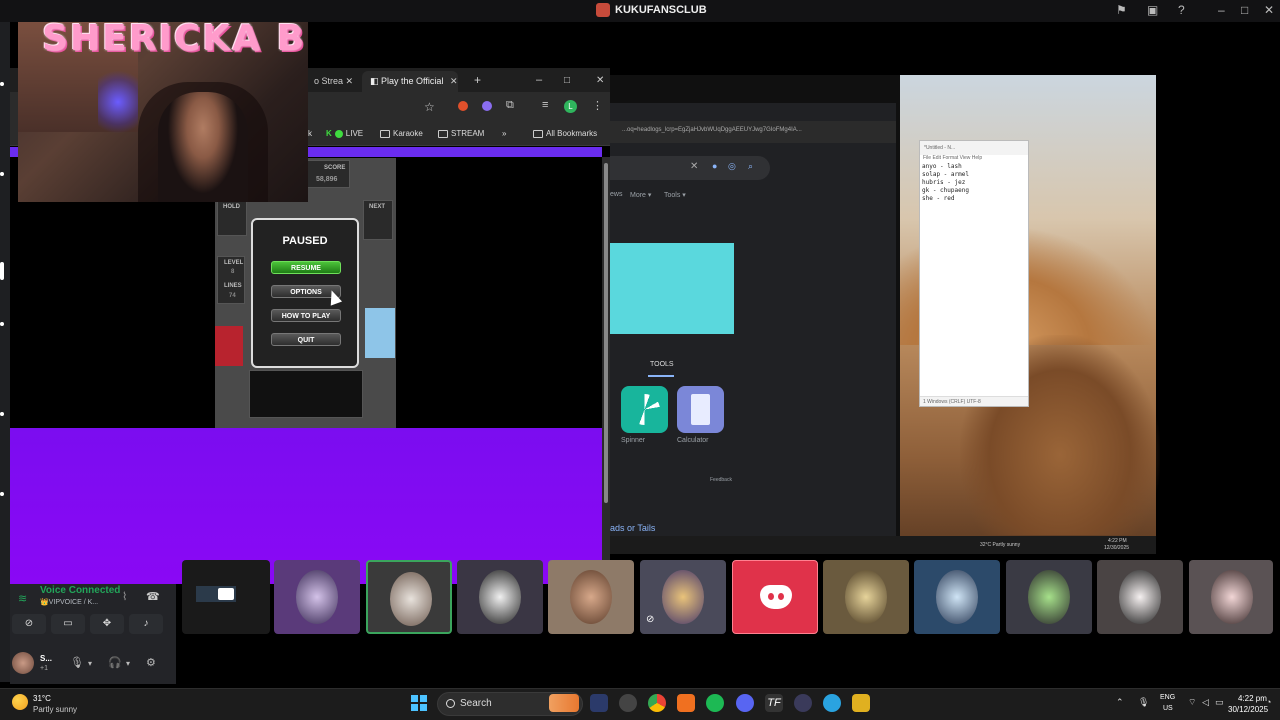  Describe the element at coordinates (1120, 702) in the screenshot. I see `tray-chevron-icon: ⌃` at that location.